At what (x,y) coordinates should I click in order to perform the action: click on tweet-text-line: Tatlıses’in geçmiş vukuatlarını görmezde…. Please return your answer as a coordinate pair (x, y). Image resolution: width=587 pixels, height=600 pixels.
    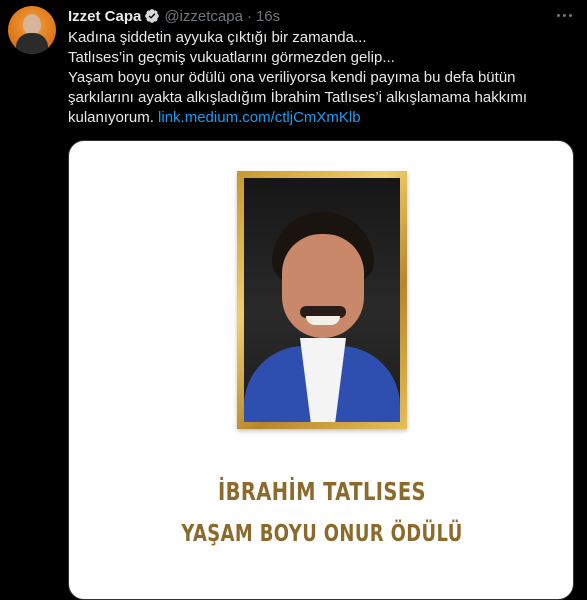
    Looking at the image, I should click on (231, 57).